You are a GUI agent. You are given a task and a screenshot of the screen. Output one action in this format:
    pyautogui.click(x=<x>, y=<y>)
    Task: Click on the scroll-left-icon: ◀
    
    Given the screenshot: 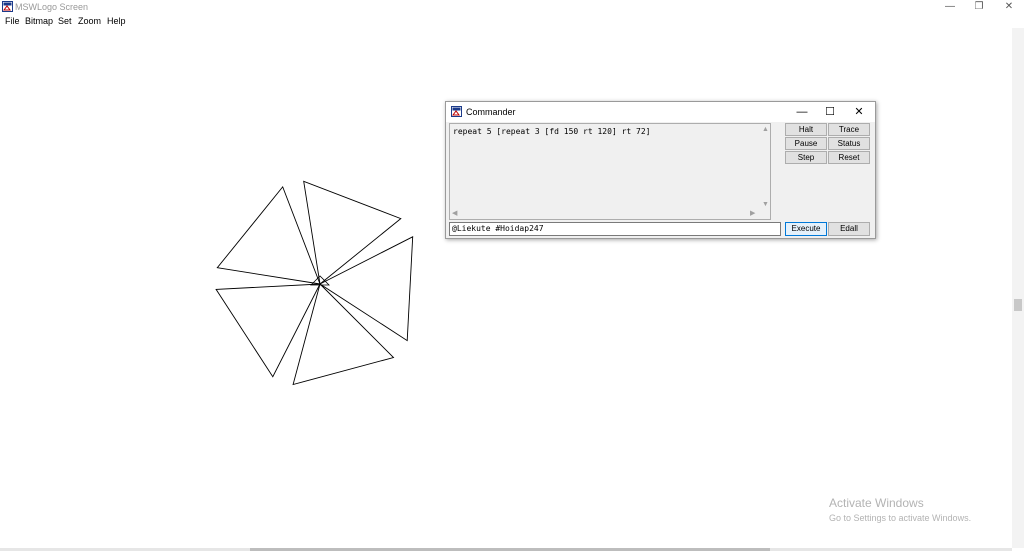 What is the action you would take?
    pyautogui.click(x=454, y=214)
    